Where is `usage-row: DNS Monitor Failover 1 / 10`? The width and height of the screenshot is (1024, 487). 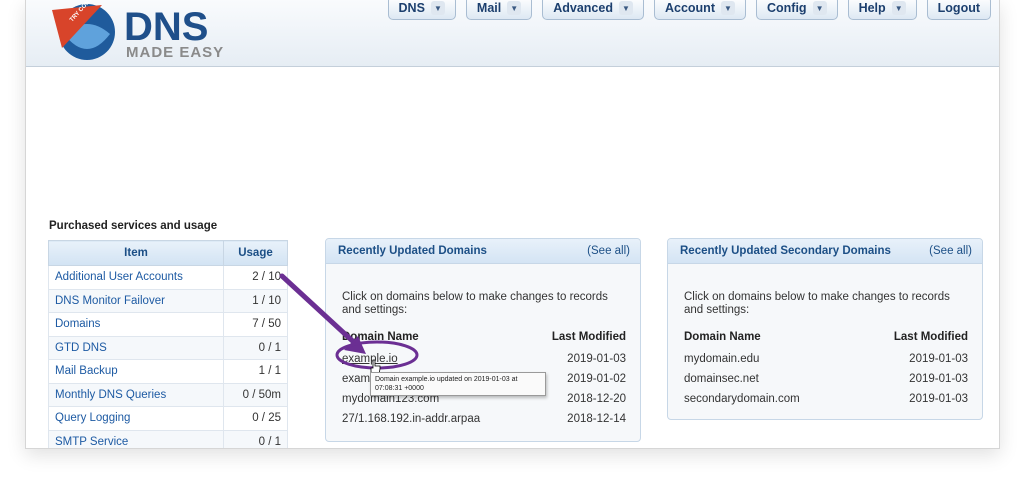
usage-row: DNS Monitor Failover 1 / 10 is located at coordinates (168, 300).